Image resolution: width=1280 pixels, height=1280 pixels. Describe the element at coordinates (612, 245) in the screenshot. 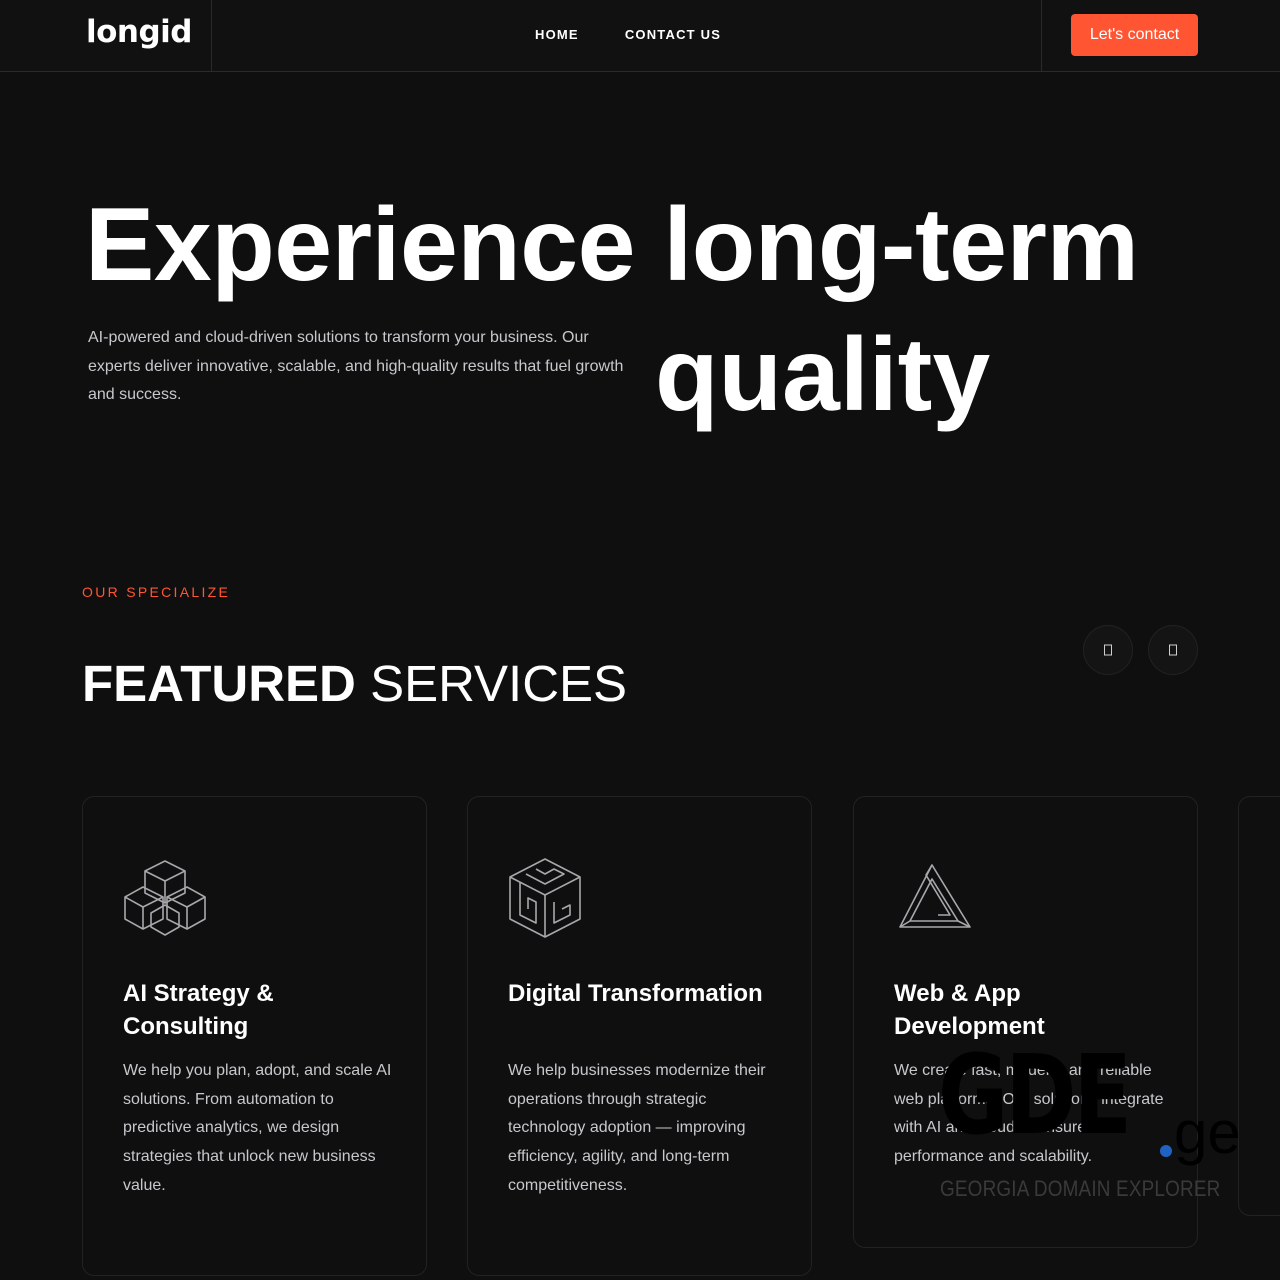

I see `hero-title-line1: Experience long-term` at that location.